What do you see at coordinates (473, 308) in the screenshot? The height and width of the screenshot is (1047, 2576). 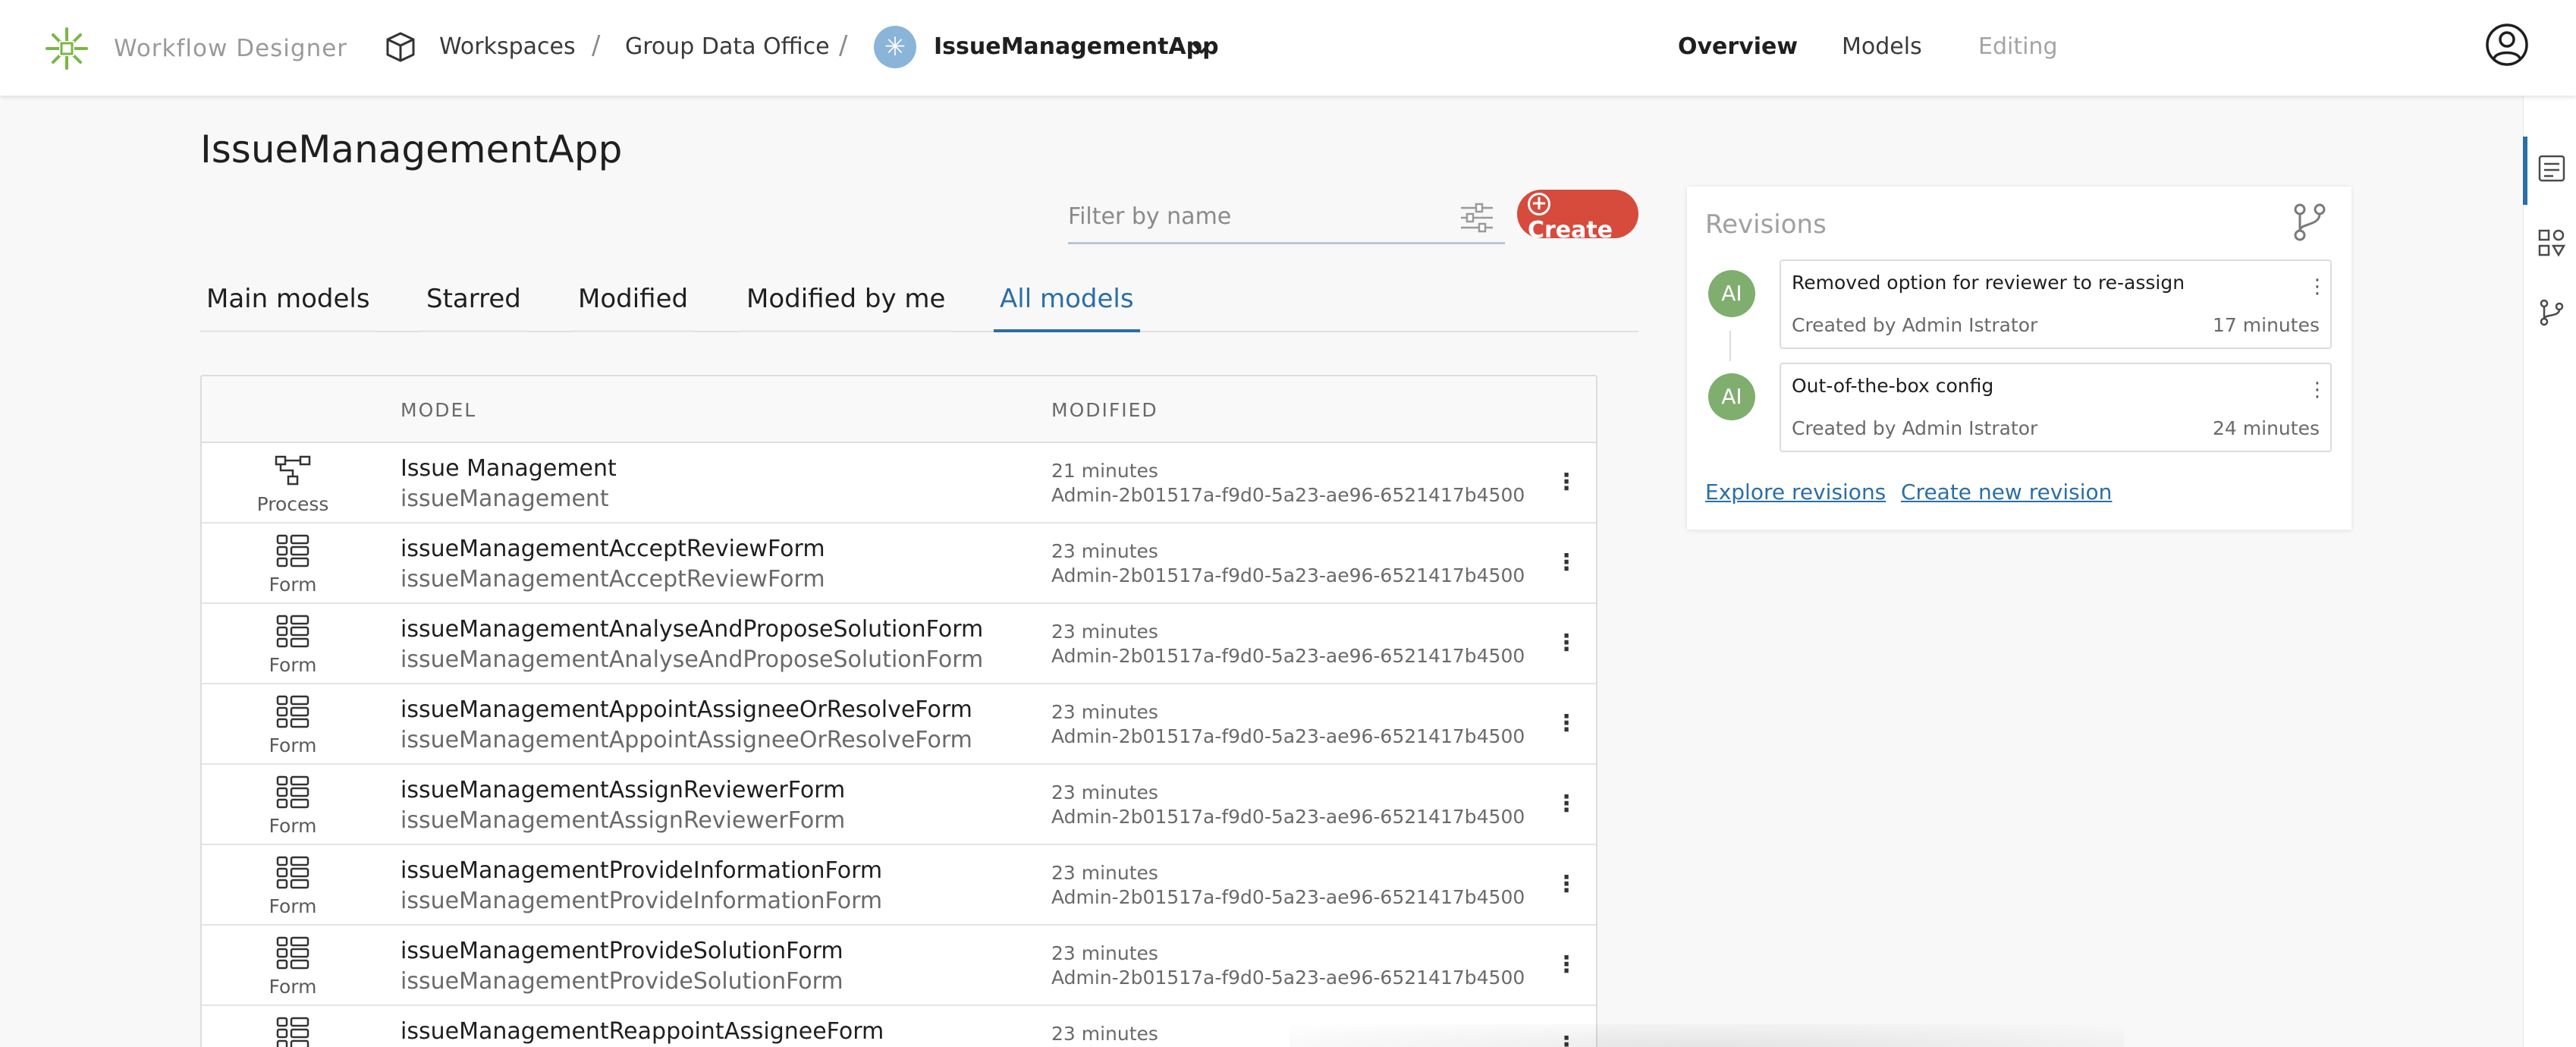 I see `tab-starred: Starred` at bounding box center [473, 308].